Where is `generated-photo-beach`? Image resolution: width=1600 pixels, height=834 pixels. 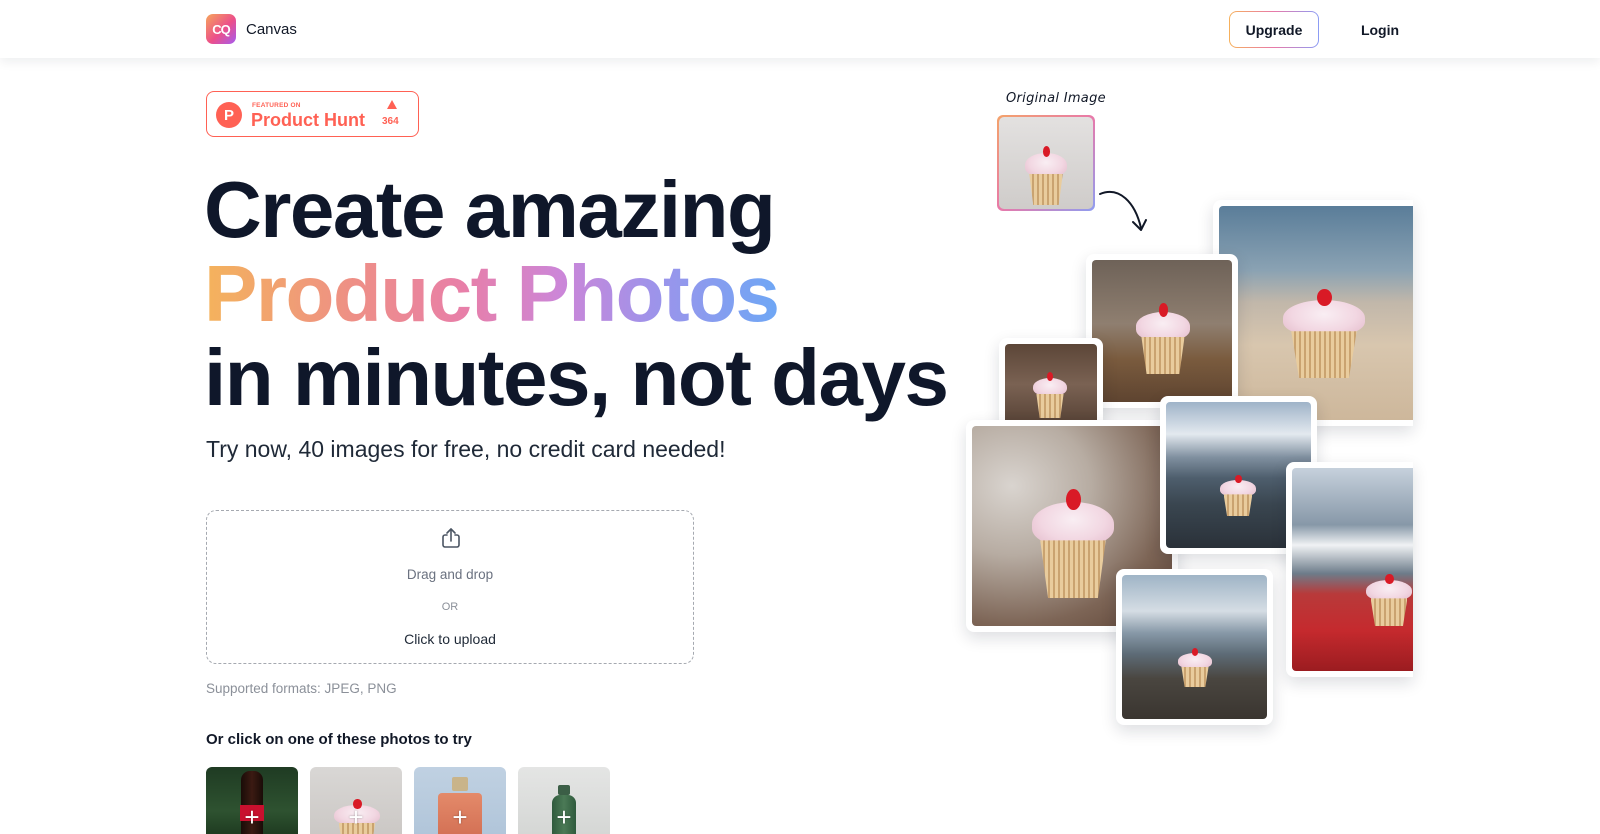
generated-photo-beach is located at coordinates (1313, 313).